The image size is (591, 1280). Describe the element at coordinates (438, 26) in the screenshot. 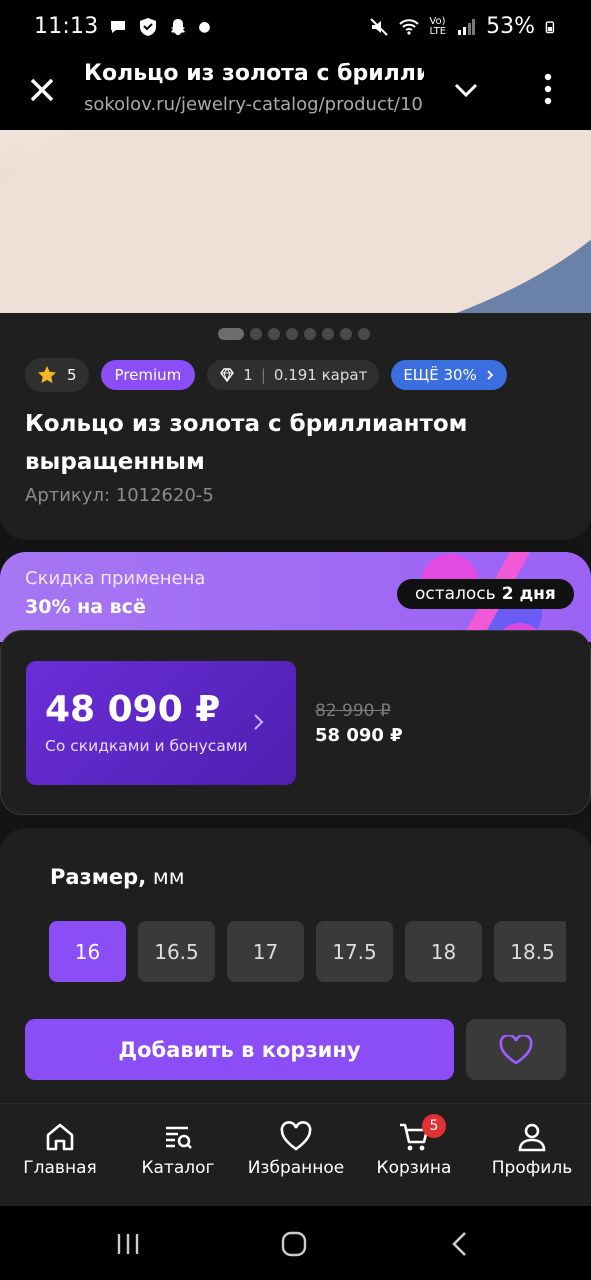

I see `volte-icon: Vo) LTE` at that location.